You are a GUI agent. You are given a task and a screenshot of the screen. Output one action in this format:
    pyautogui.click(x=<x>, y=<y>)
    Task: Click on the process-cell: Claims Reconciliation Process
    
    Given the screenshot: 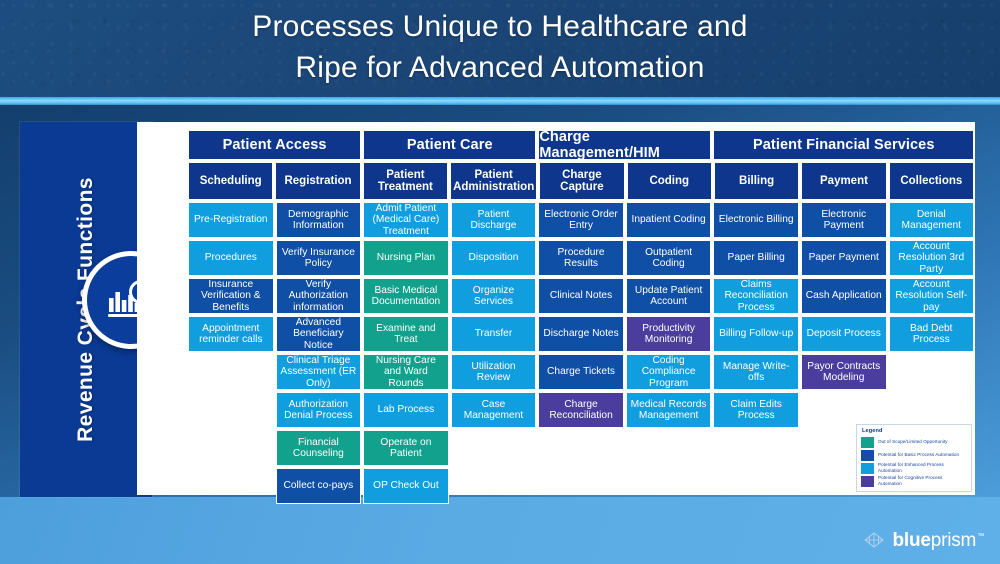 What is the action you would take?
    pyautogui.click(x=756, y=296)
    